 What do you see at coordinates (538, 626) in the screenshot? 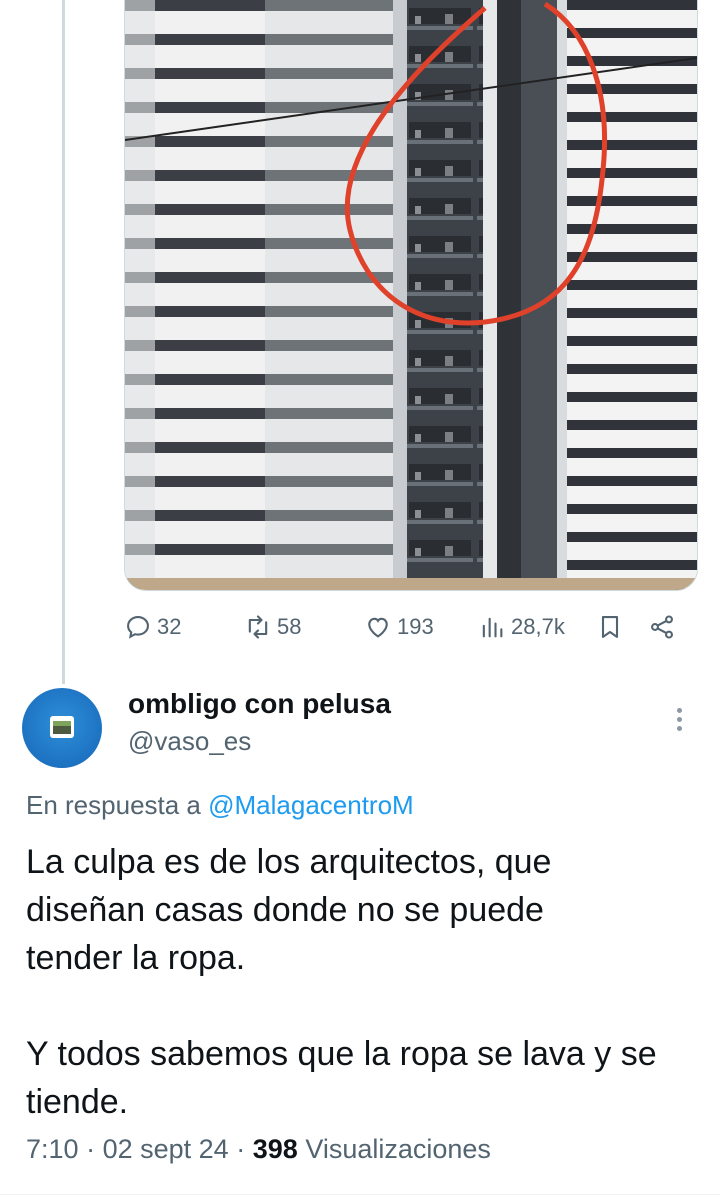
I see `view-count: 28,7k` at bounding box center [538, 626].